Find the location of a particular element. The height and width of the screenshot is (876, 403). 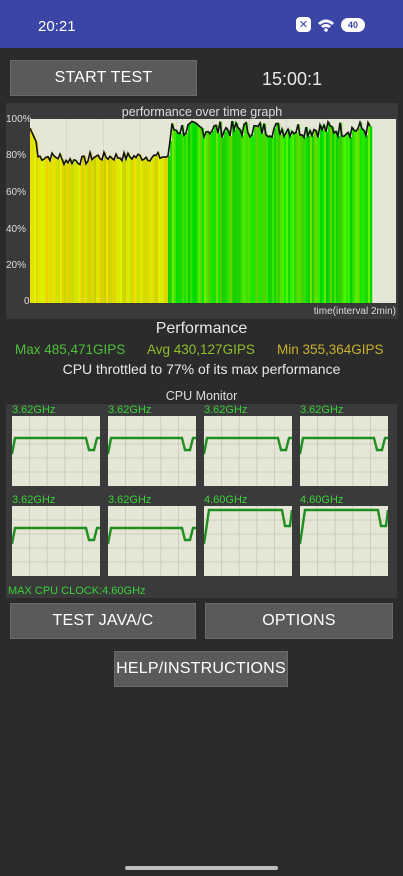

y-tick-40: 40% is located at coordinates (16, 229).